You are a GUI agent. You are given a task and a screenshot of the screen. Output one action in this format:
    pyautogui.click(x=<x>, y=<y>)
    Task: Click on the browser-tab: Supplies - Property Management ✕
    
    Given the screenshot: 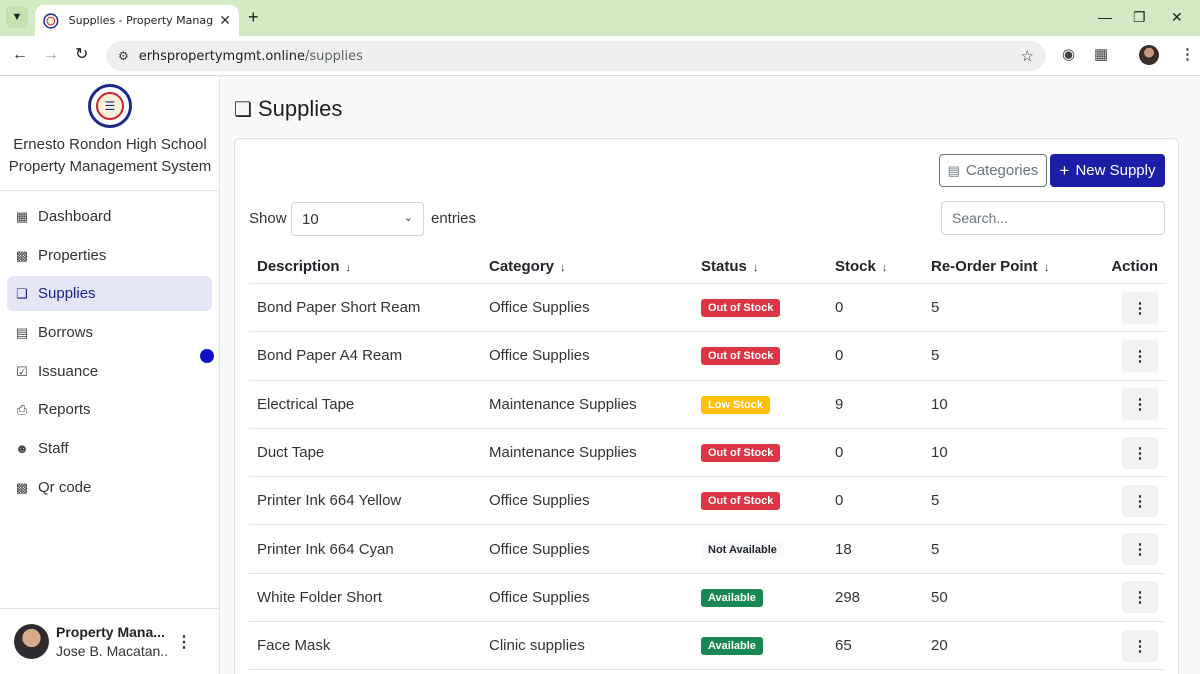 What is the action you would take?
    pyautogui.click(x=137, y=20)
    